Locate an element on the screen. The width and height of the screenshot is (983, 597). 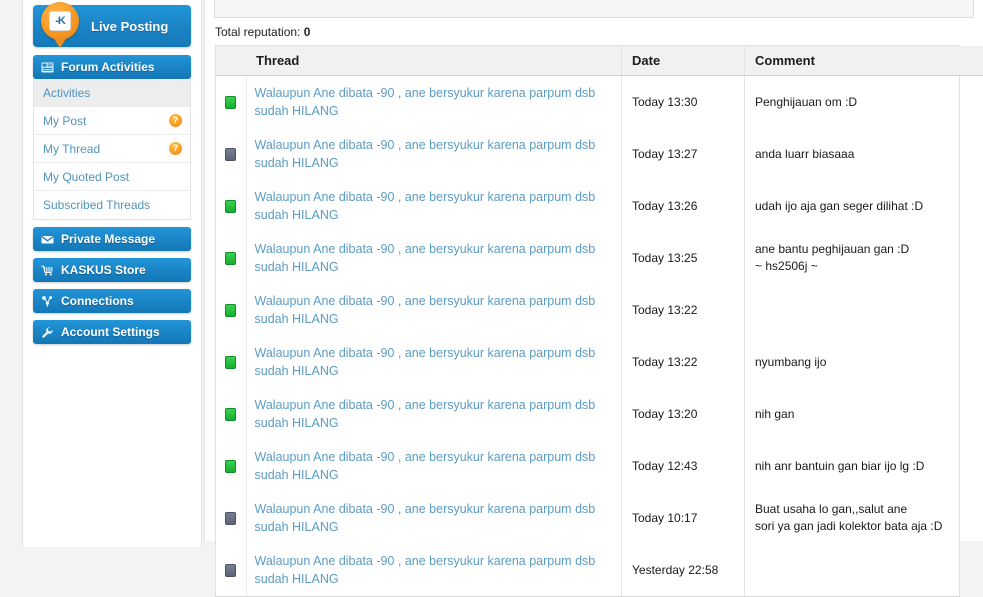
total-reputation-label: Total reputation: is located at coordinates (257, 32).